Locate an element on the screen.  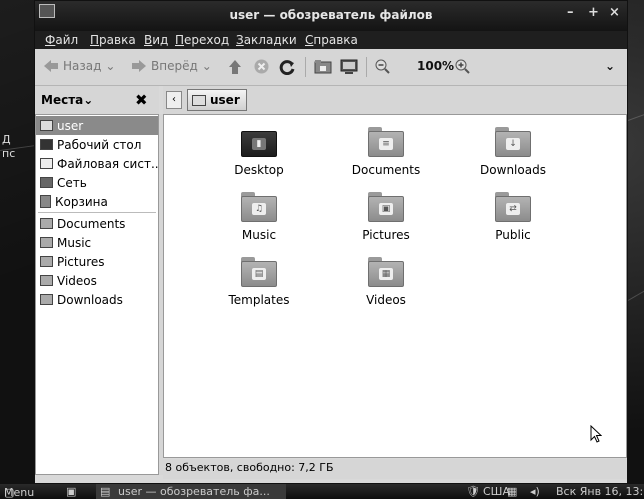
filesystem-icon is located at coordinates (46, 163).